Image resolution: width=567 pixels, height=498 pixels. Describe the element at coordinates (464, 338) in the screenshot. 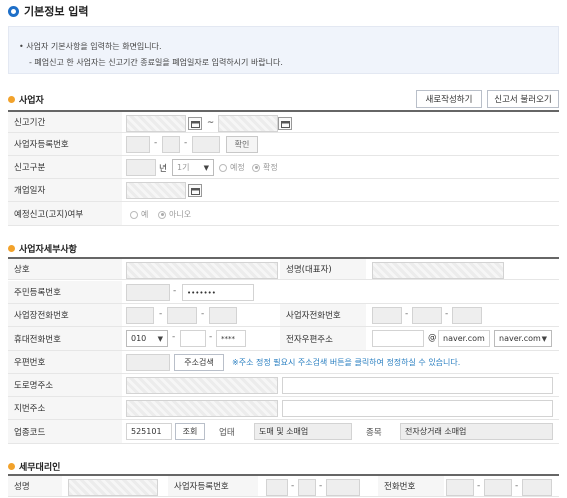

I see `email-domain-input: naver.com` at that location.